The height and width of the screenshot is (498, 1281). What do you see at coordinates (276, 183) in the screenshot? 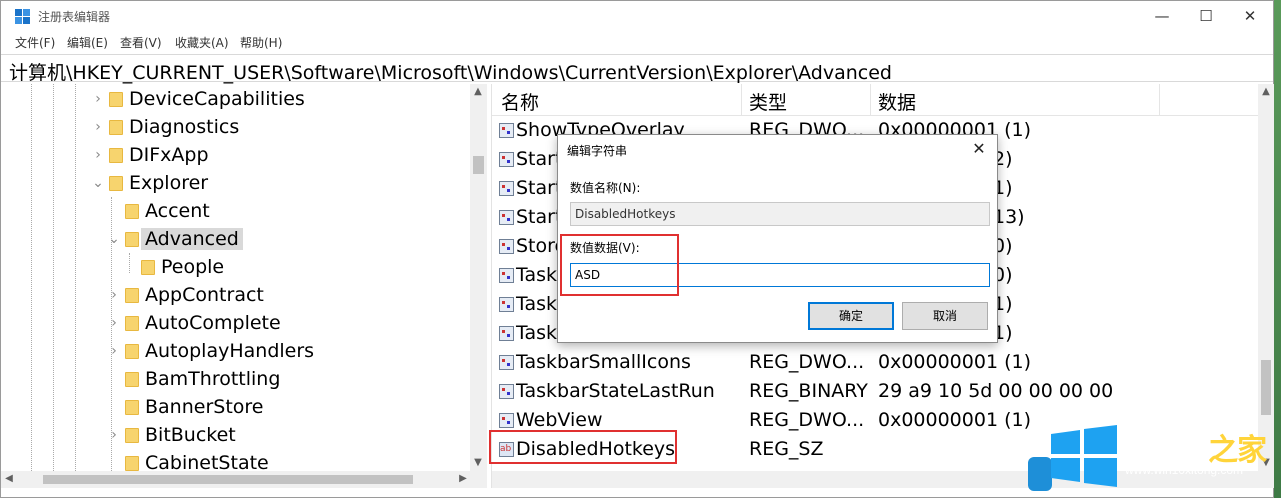
I see `tree-item-explorer: ⌄ Explorer` at bounding box center [276, 183].